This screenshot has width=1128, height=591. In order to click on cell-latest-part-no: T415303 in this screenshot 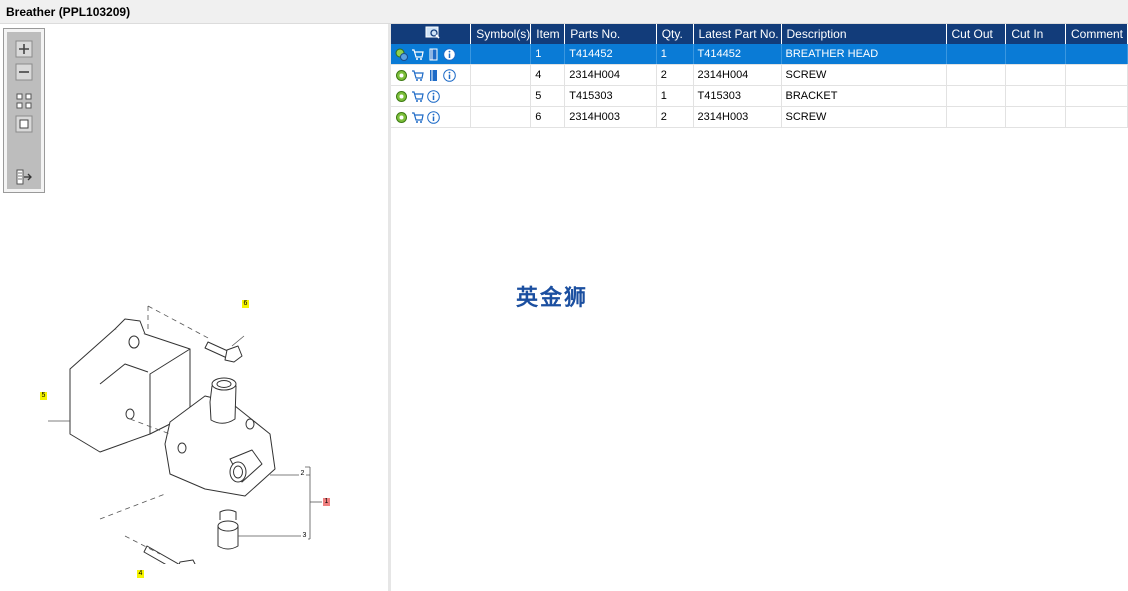, I will do `click(737, 96)`.